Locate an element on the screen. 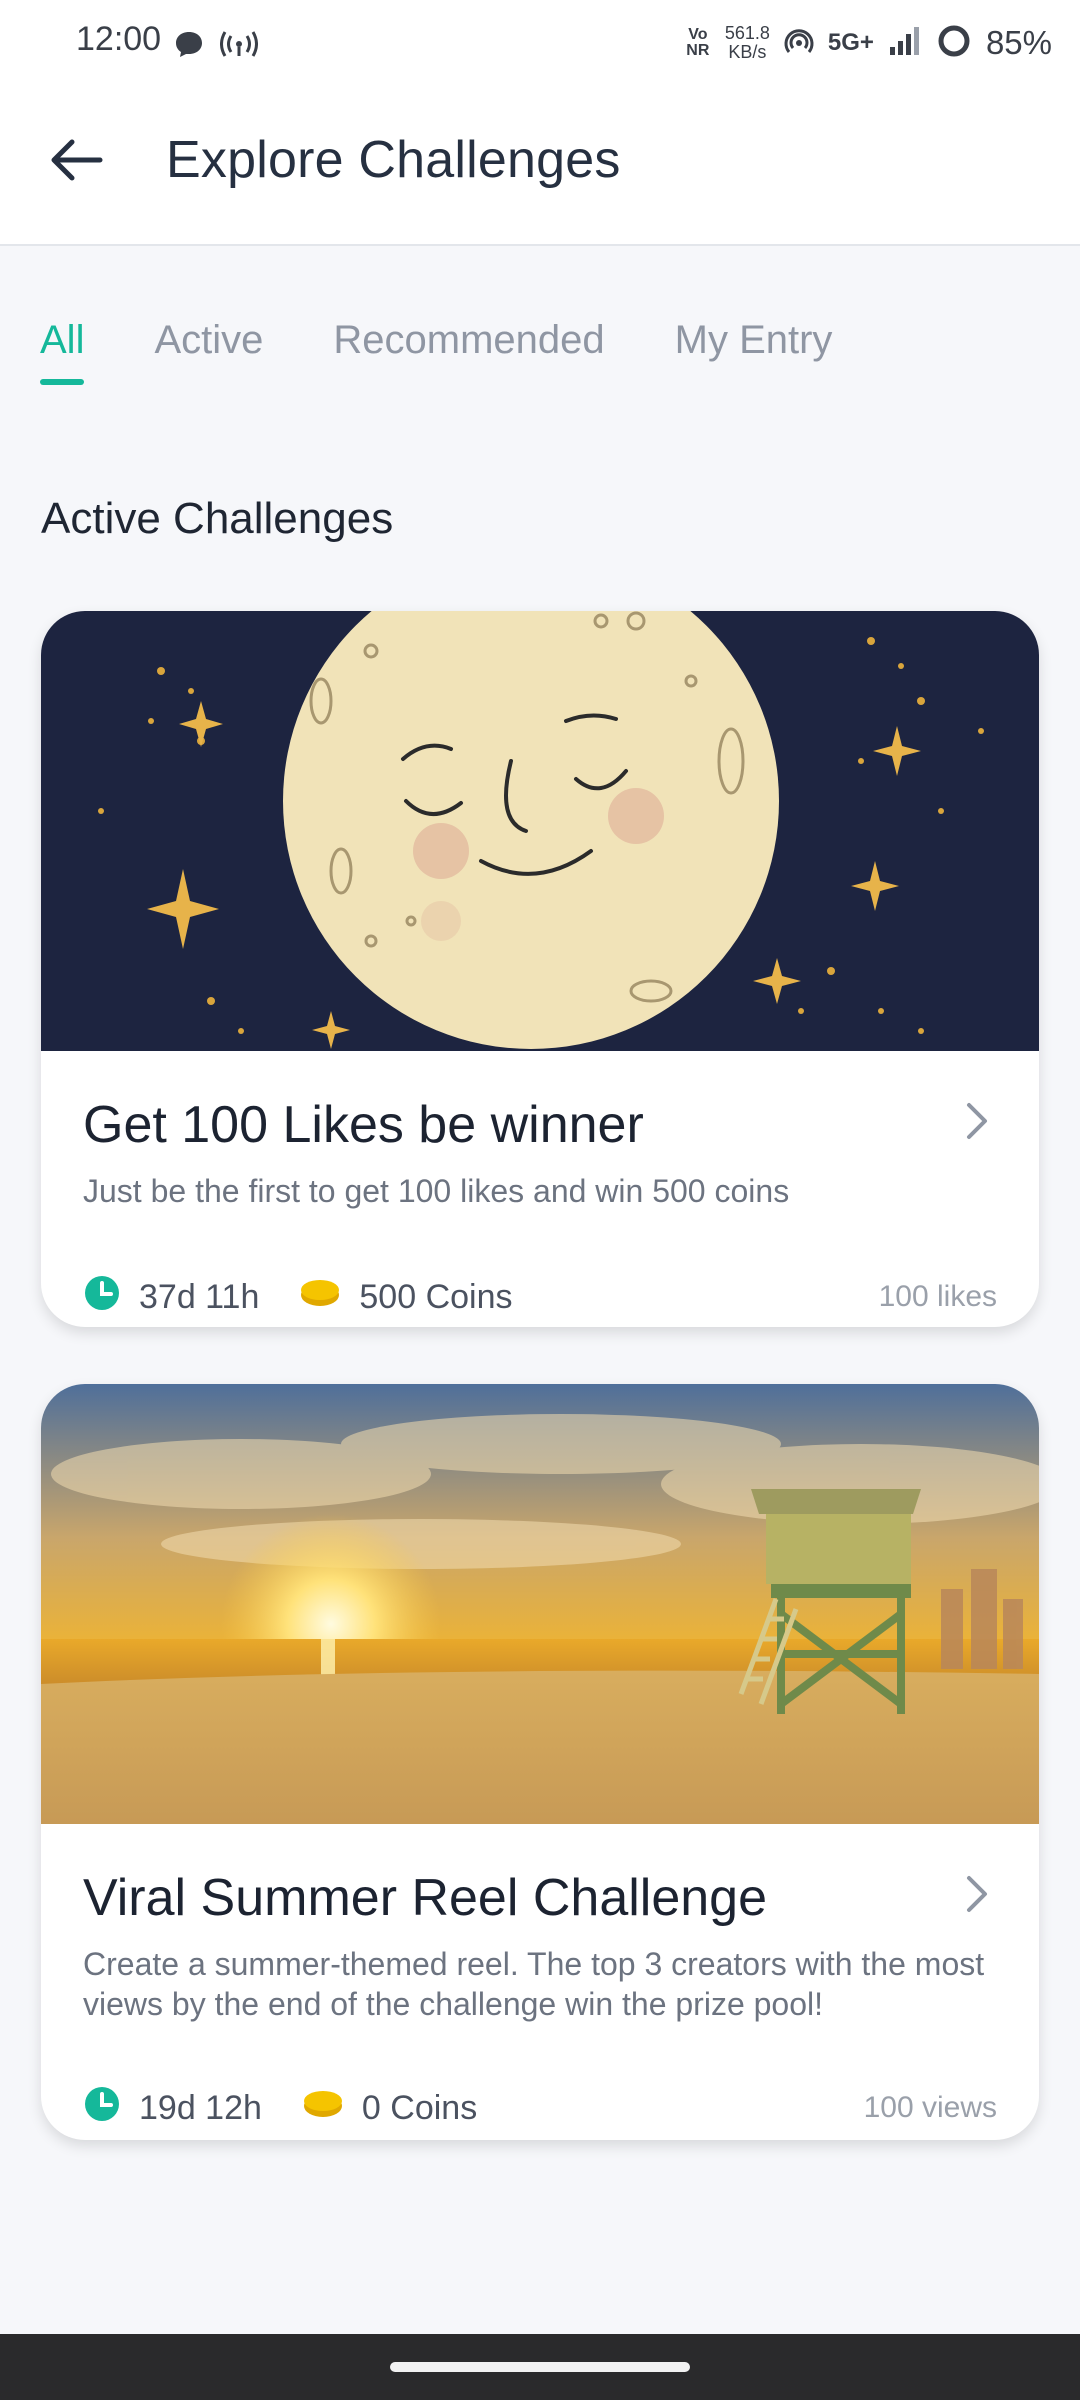 This screenshot has width=1080, height=2400. system-navigation-bar is located at coordinates (540, 2367).